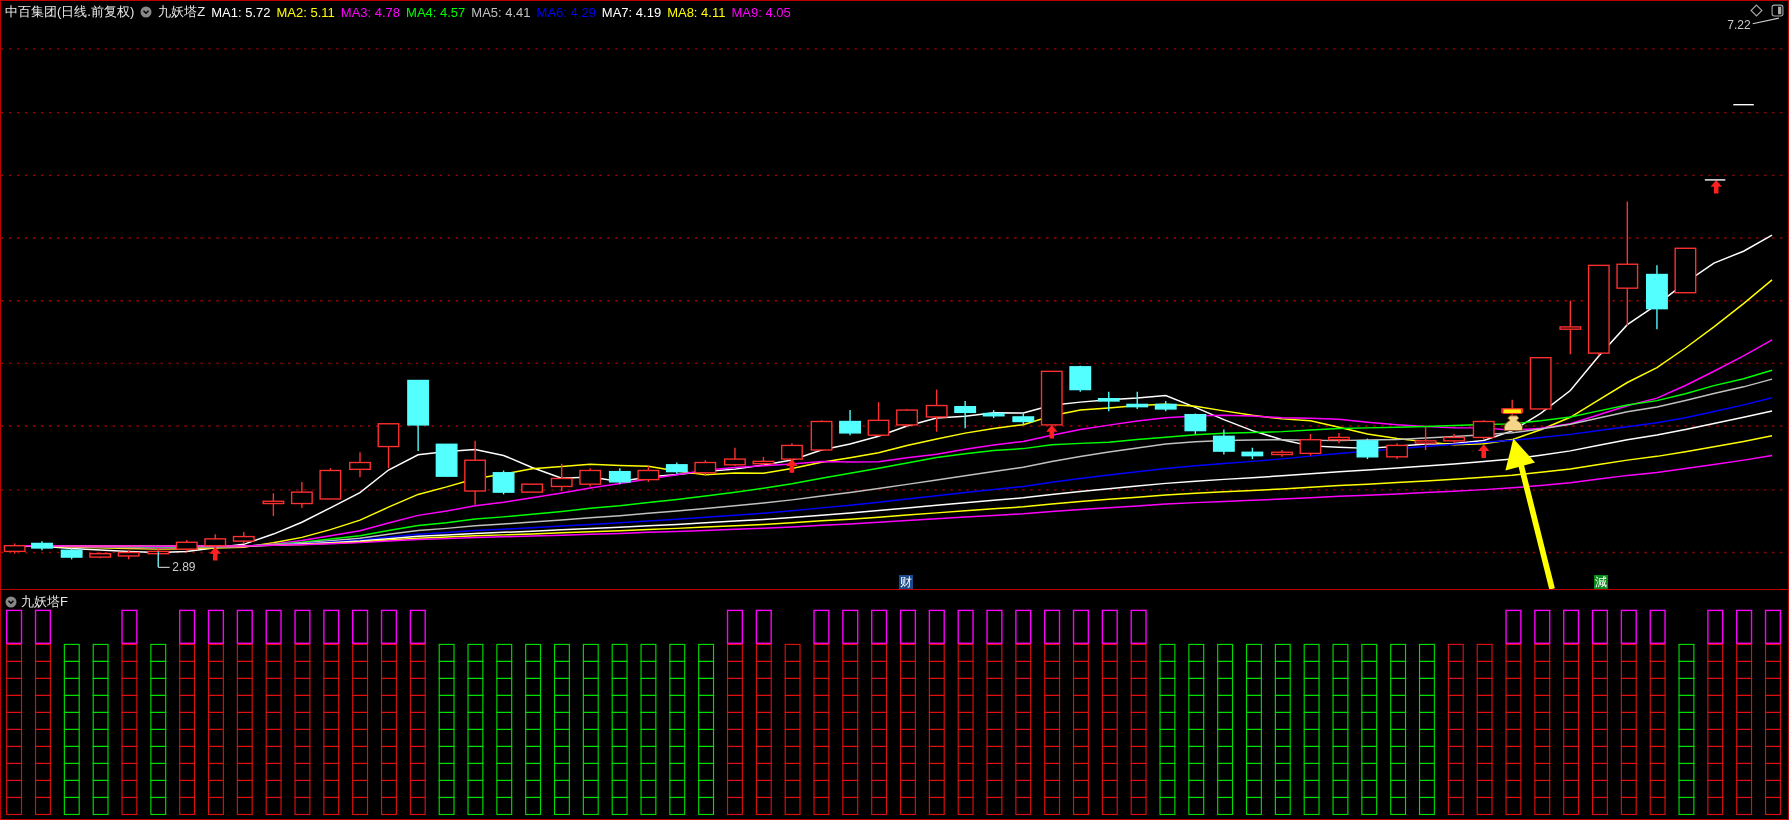 Image resolution: width=1789 pixels, height=820 pixels. I want to click on legend-item: MA2: 5.11, so click(305, 12).